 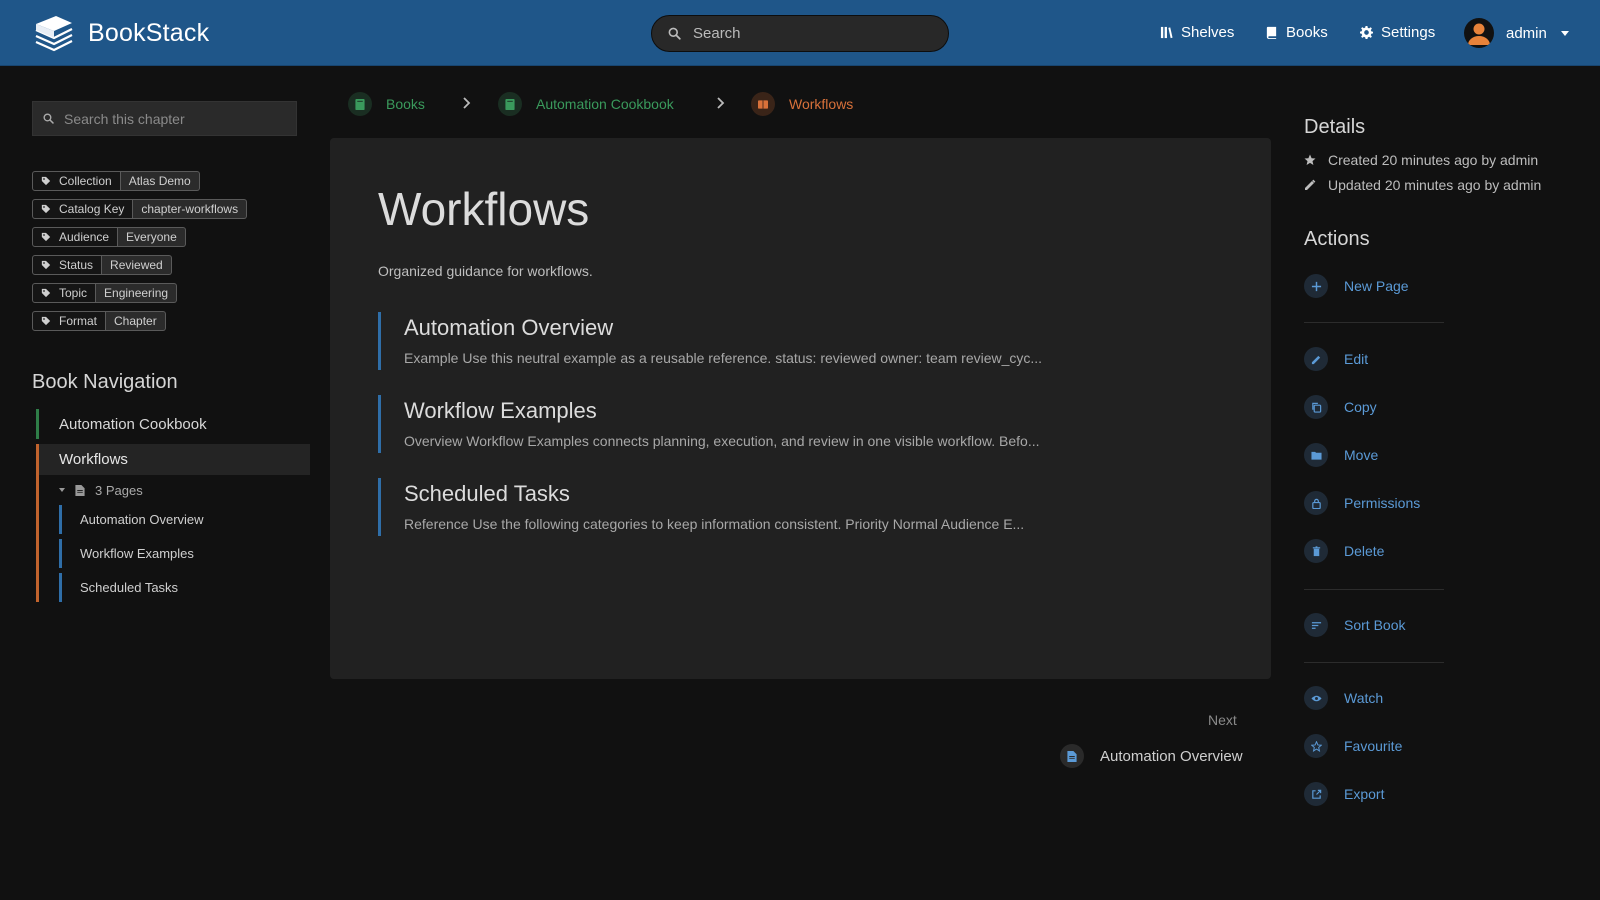 What do you see at coordinates (1222, 720) in the screenshot?
I see `next-label: Next` at bounding box center [1222, 720].